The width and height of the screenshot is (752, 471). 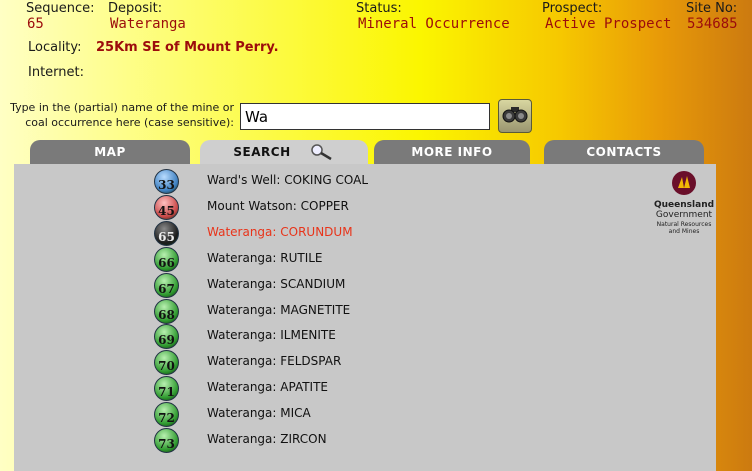 I want to click on search-button, so click(x=515, y=116).